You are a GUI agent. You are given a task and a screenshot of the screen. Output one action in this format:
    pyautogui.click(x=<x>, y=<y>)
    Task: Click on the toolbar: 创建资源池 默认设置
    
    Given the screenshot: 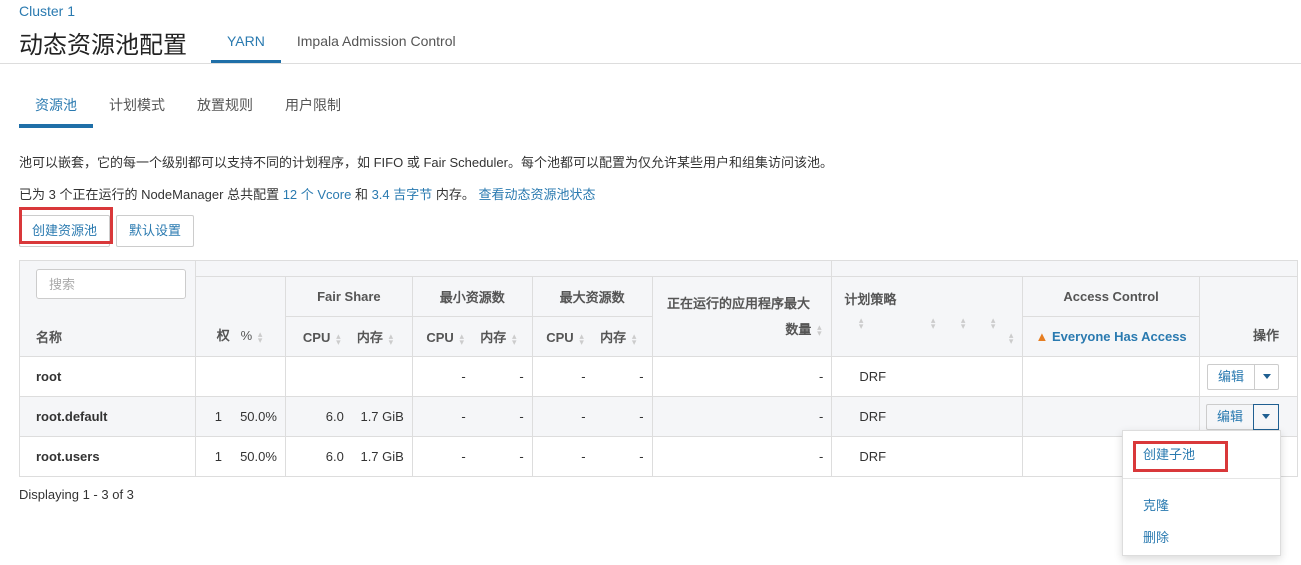 What is the action you would take?
    pyautogui.click(x=107, y=231)
    